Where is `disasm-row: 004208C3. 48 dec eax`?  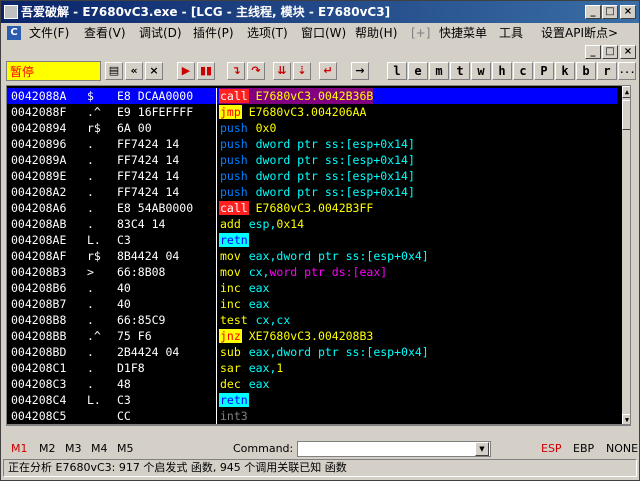 disasm-row: 004208C3. 48 dec eax is located at coordinates (312, 384).